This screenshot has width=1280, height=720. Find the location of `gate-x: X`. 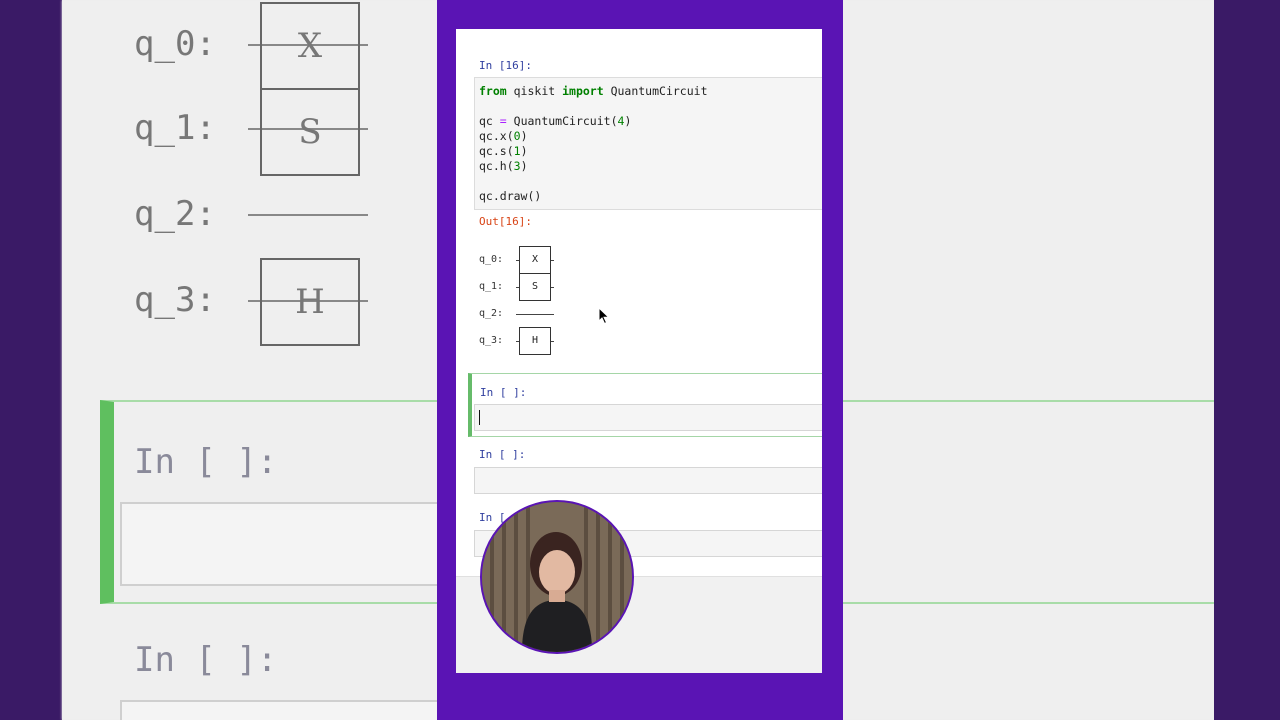

gate-x: X is located at coordinates (535, 260).